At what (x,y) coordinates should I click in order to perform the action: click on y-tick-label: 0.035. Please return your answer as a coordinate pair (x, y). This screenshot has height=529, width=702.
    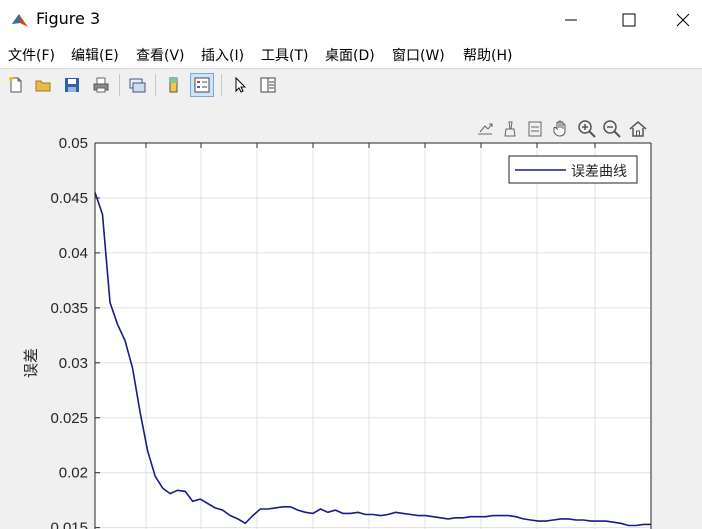
    Looking at the image, I should click on (69, 308).